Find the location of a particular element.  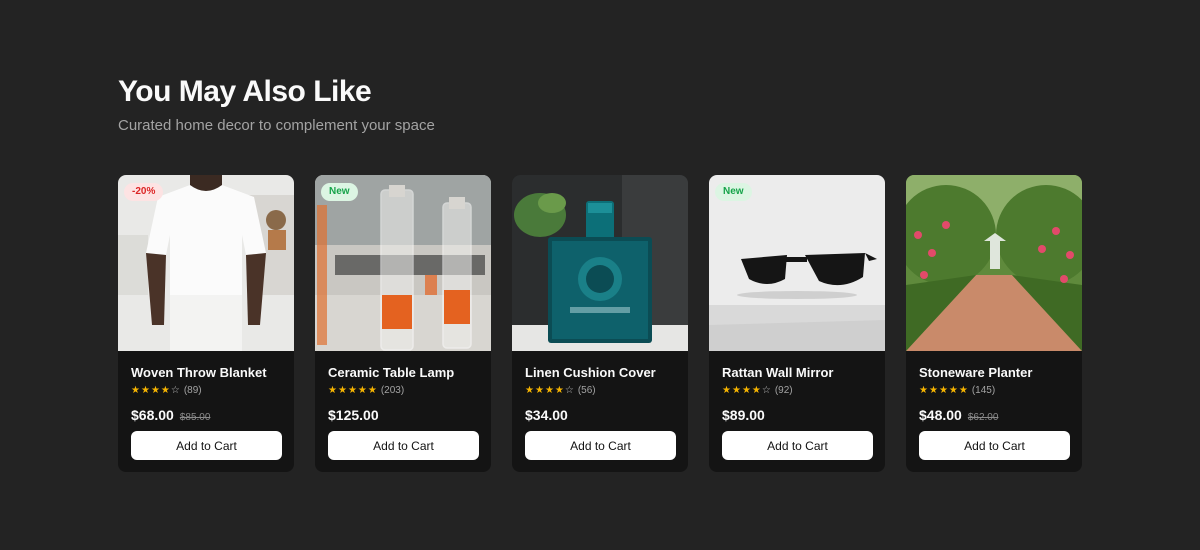

review-count: (89) is located at coordinates (192, 390).